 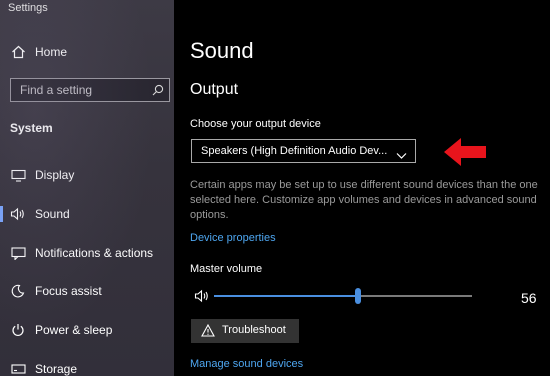 I want to click on home-icon, so click(x=18, y=52).